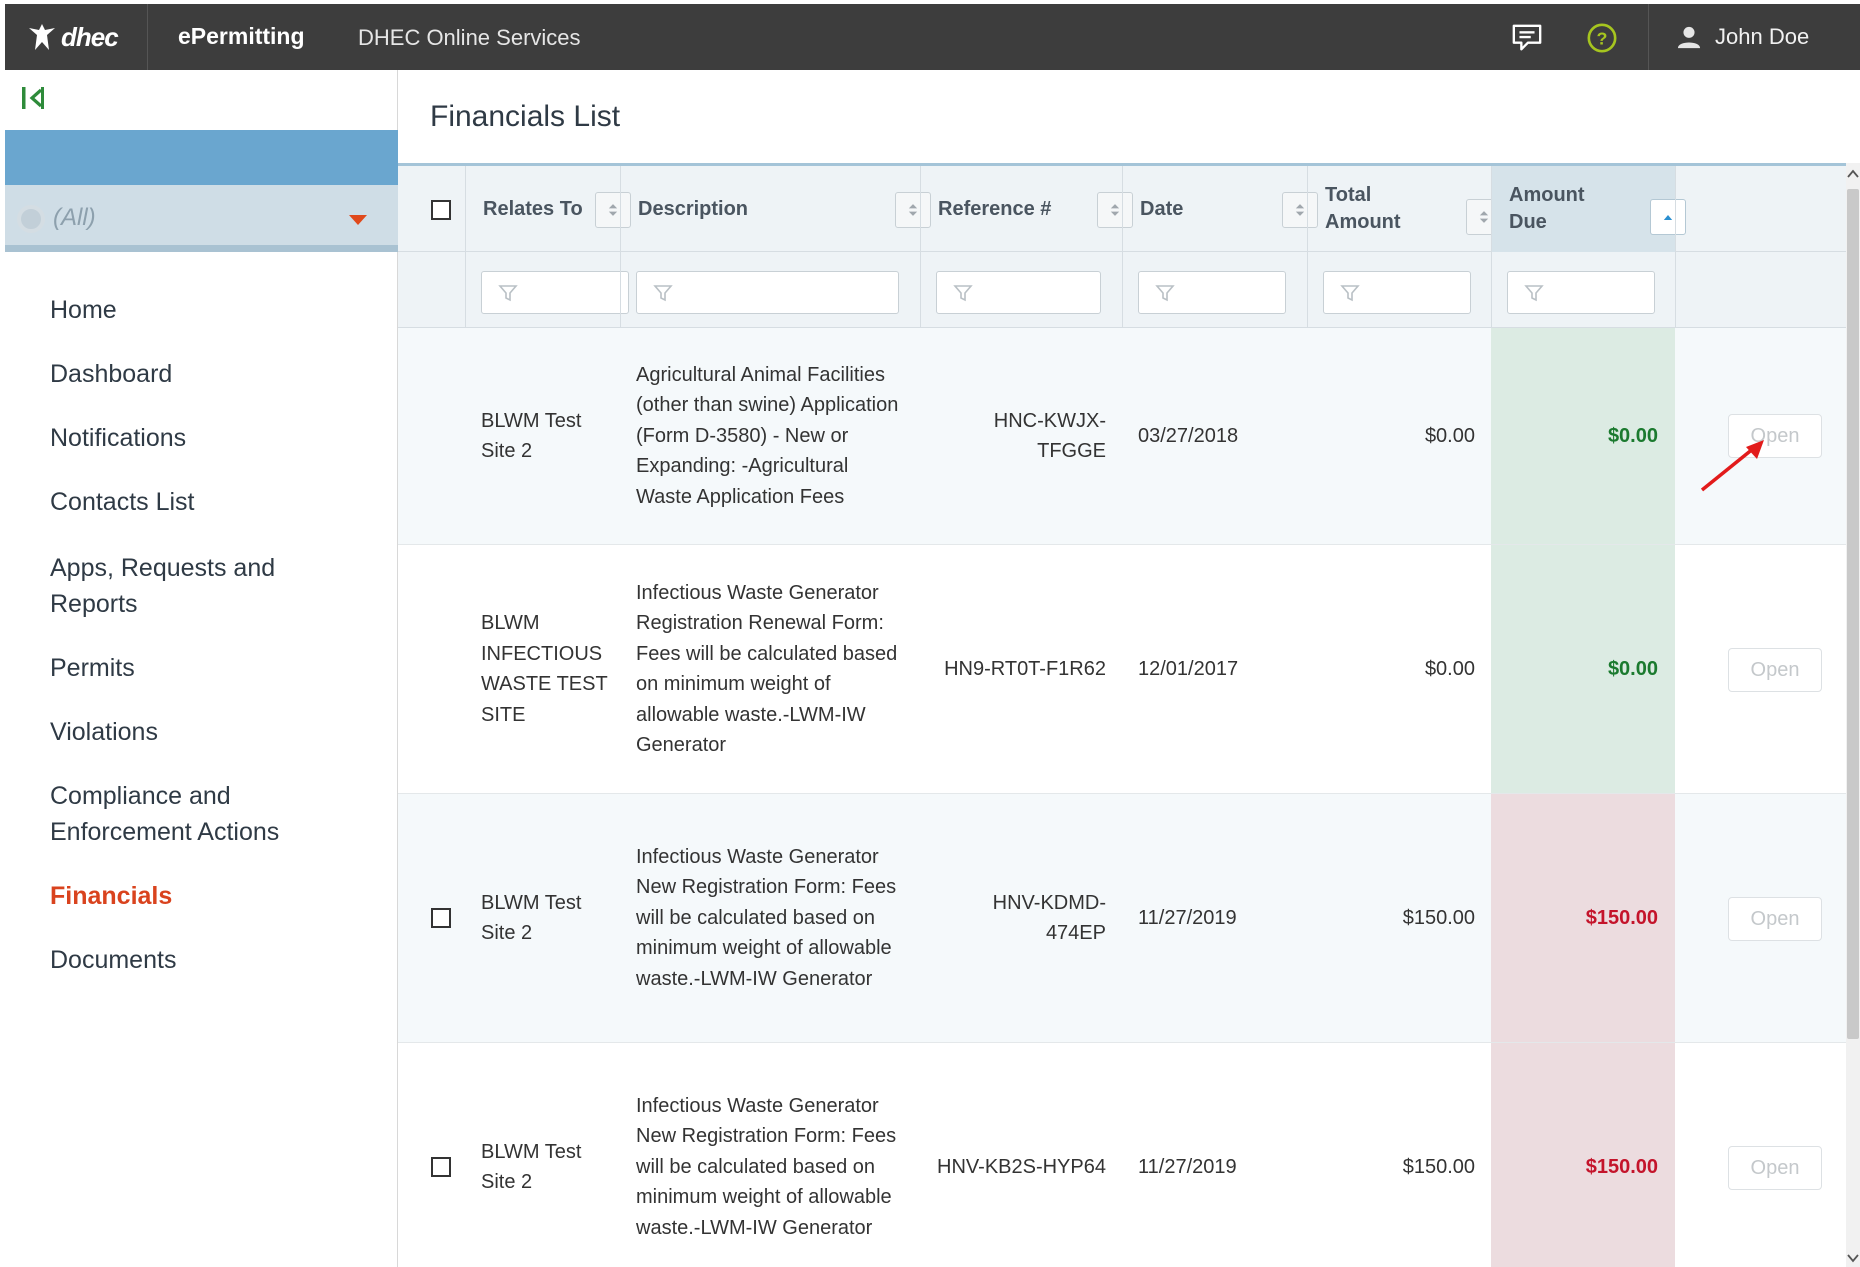 This screenshot has width=1860, height=1267. I want to click on scroll-thumb, so click(1853, 614).